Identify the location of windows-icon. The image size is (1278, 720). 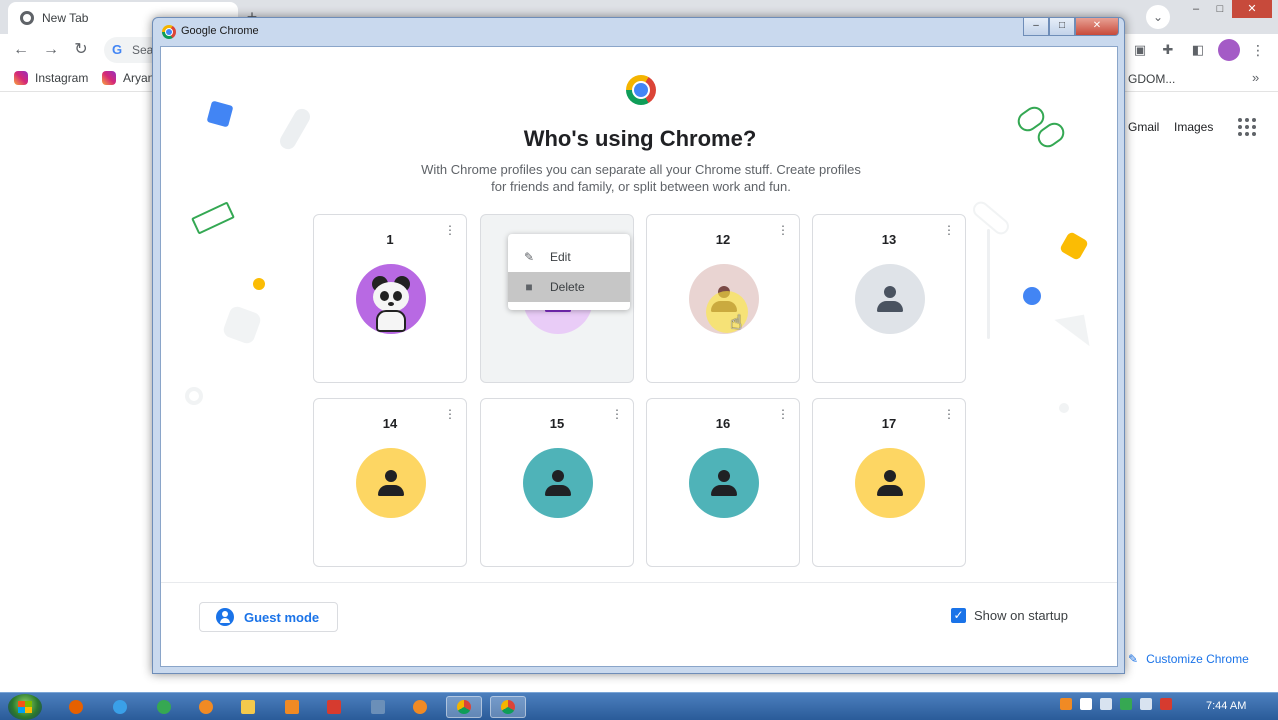
(25, 707).